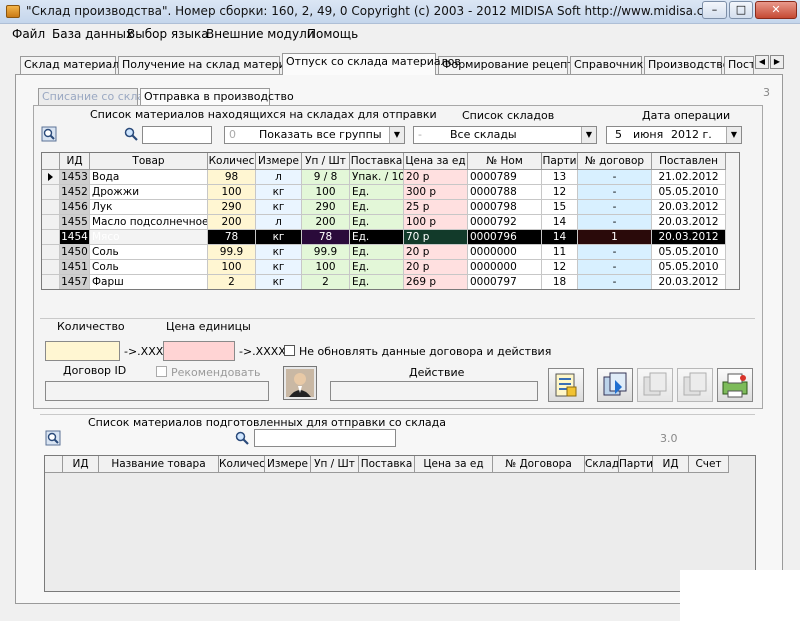  What do you see at coordinates (98, 96) in the screenshot?
I see `subtab-write-off: Списание со склада` at bounding box center [98, 96].